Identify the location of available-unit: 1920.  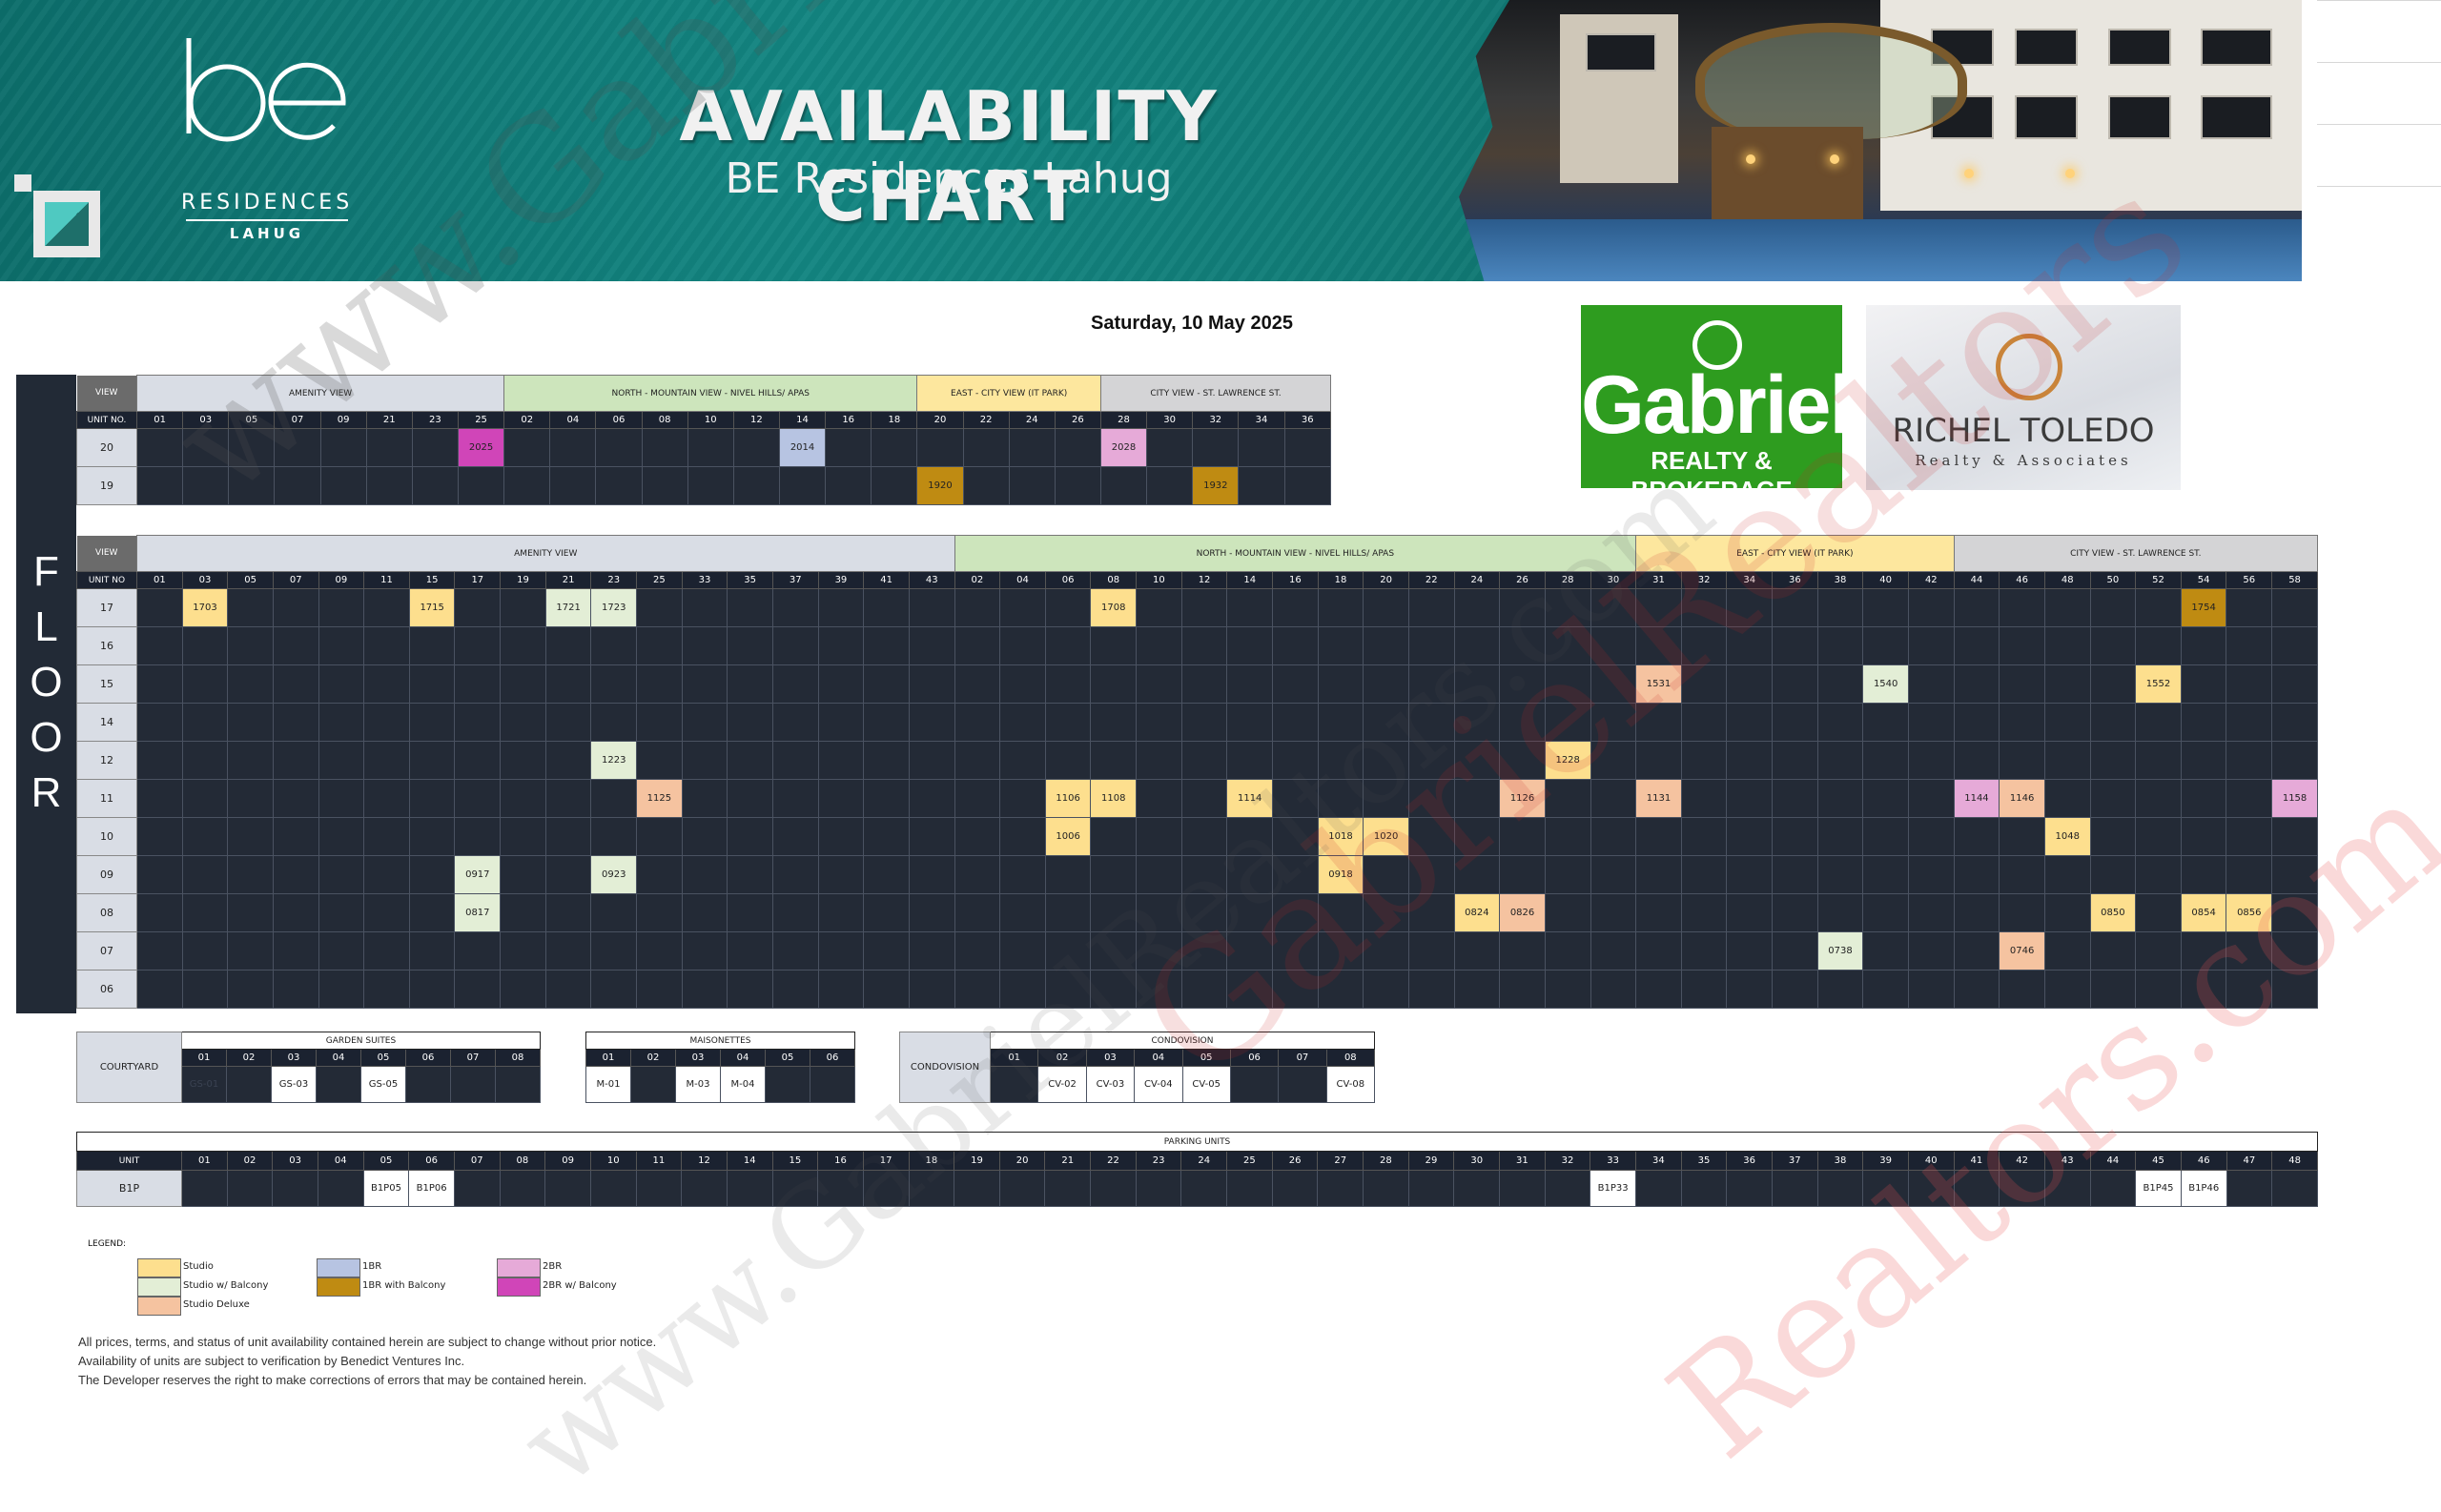
(940, 485).